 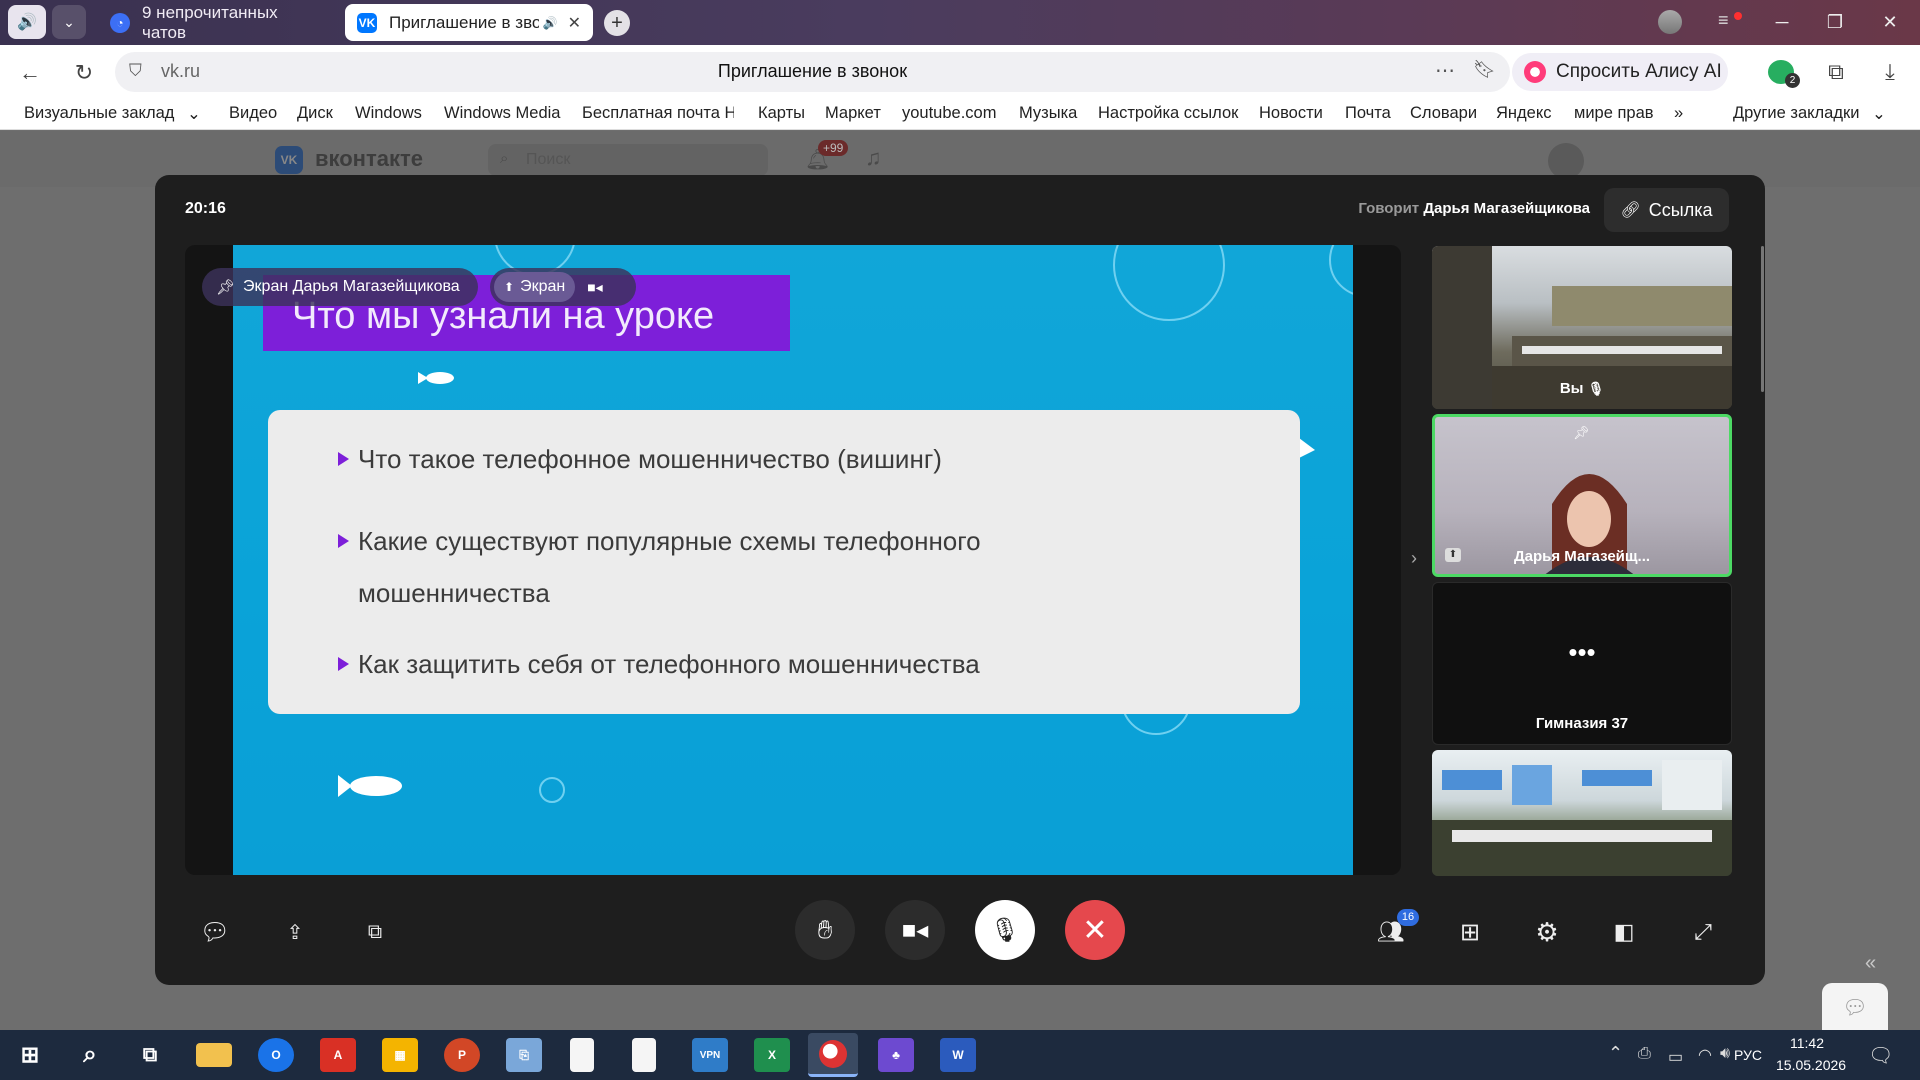 What do you see at coordinates (1581, 433) in the screenshot?
I see `pin-icon: 📌︎` at bounding box center [1581, 433].